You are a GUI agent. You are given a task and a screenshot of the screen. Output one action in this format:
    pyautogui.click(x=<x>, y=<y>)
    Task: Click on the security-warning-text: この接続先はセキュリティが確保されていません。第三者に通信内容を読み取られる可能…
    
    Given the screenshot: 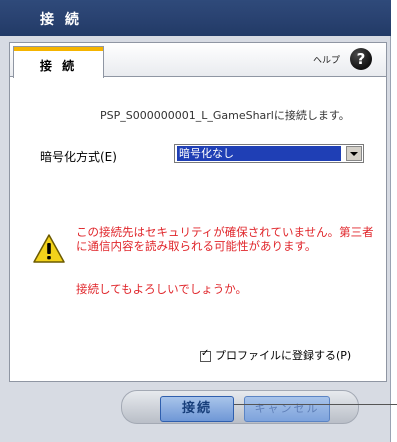 What is the action you would take?
    pyautogui.click(x=225, y=239)
    